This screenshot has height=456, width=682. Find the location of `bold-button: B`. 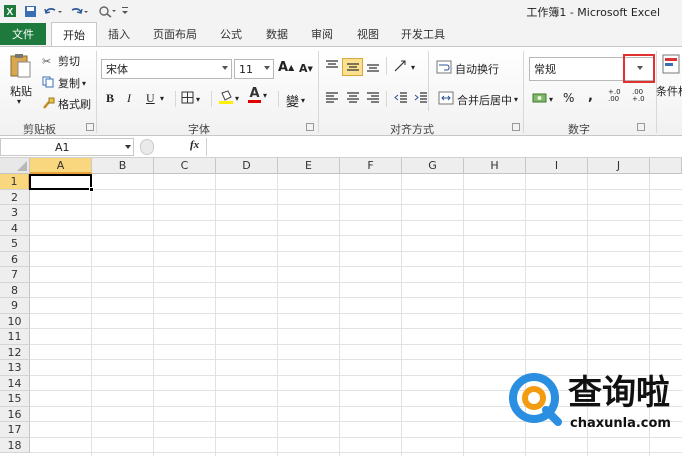

bold-button: B is located at coordinates (110, 98).